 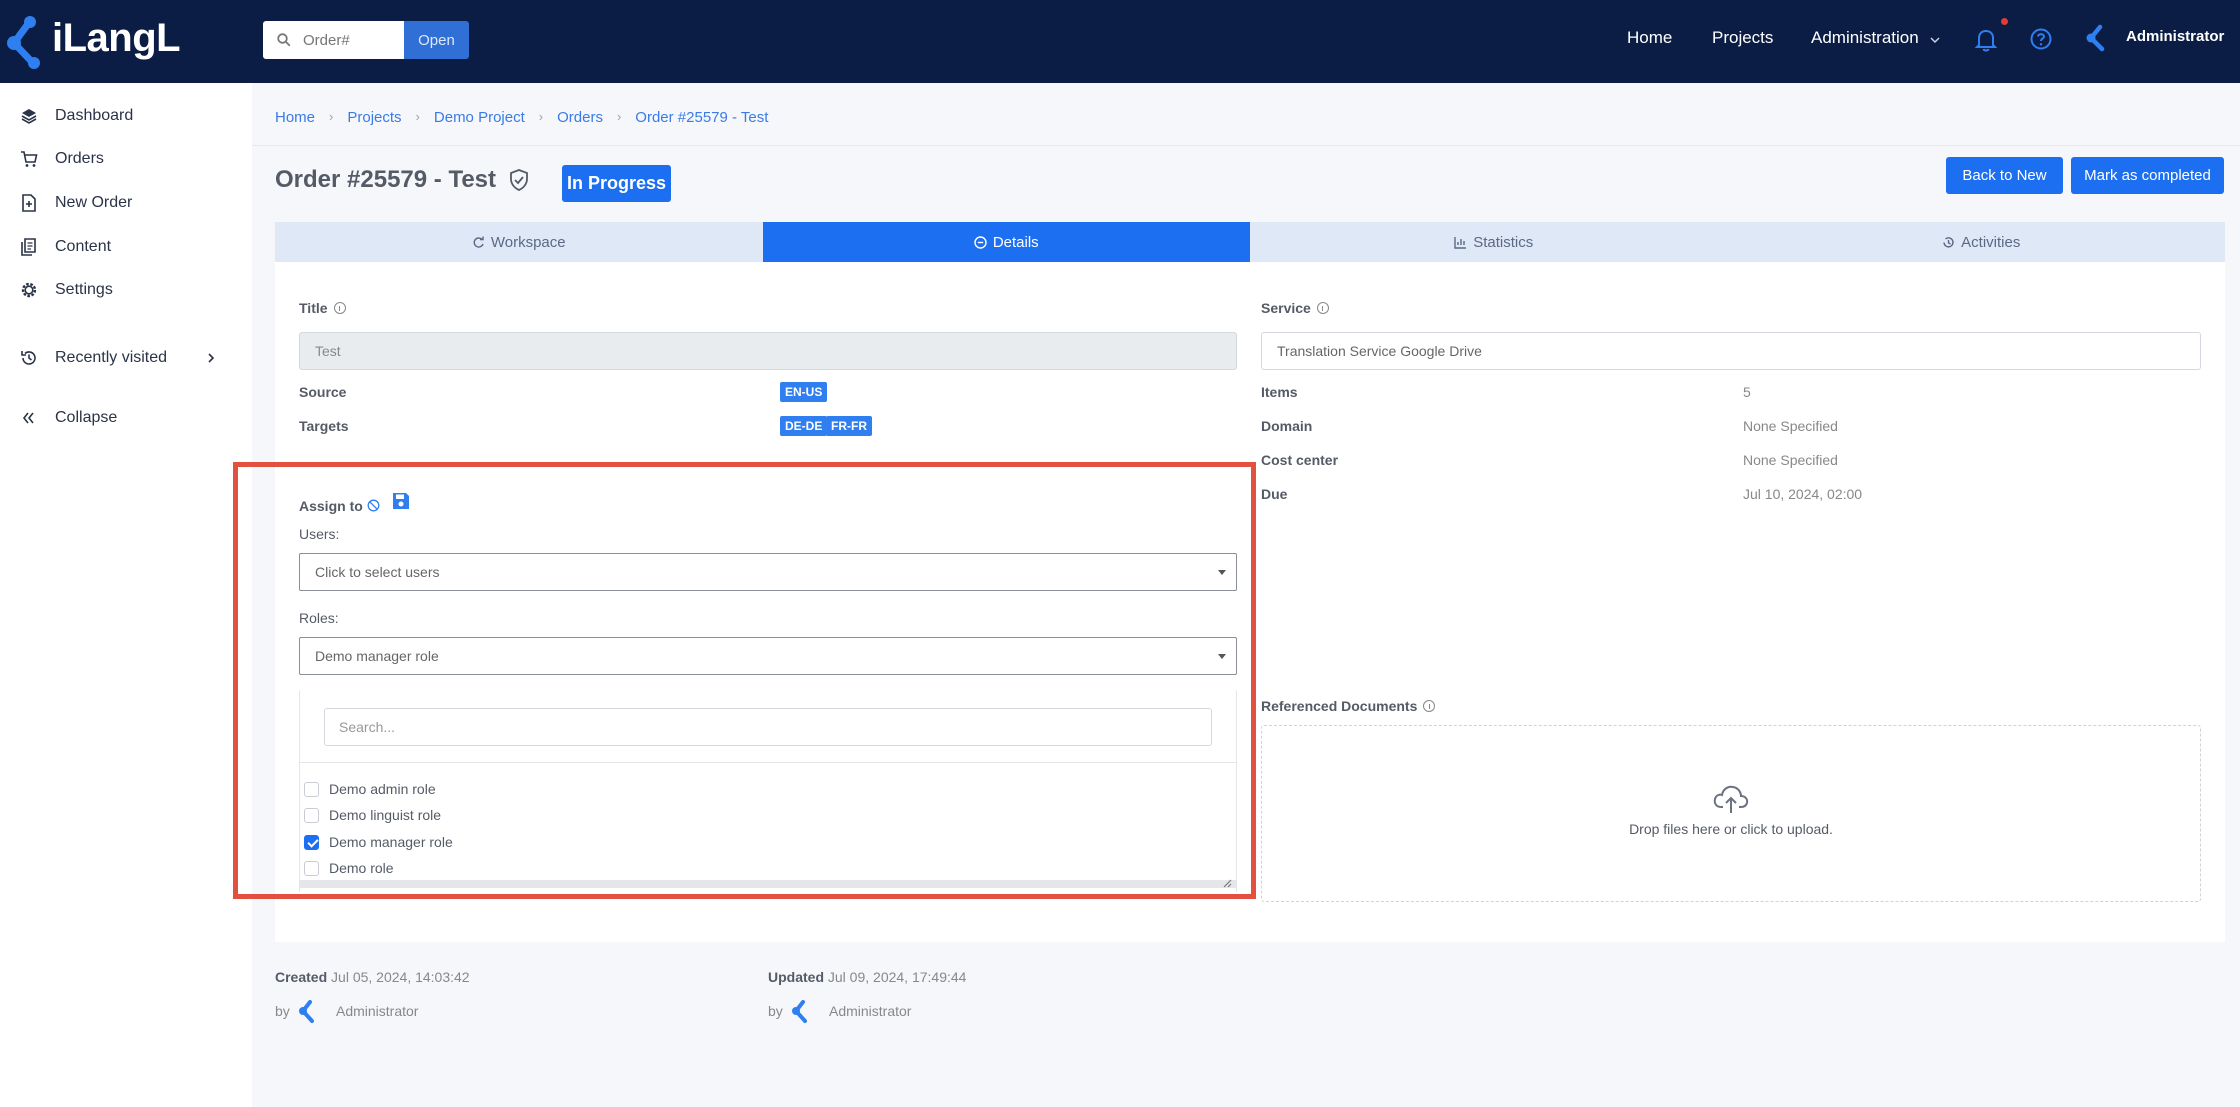 I want to click on sidebar-item-dashboard: Dashboard, so click(x=126, y=116).